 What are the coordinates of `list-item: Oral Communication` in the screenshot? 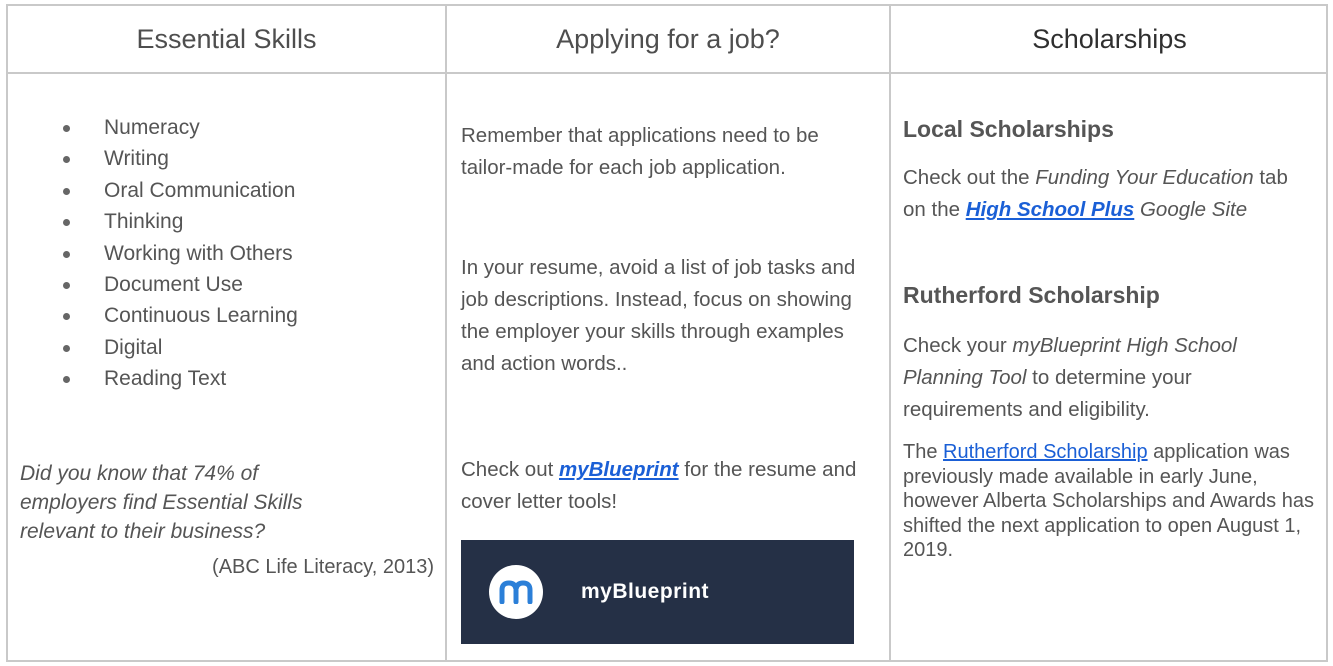 It's located at (172, 190).